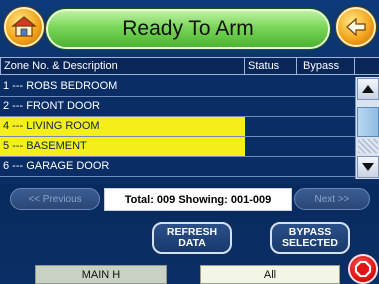  What do you see at coordinates (326, 66) in the screenshot?
I see `column-header-bypass: Bypass` at bounding box center [326, 66].